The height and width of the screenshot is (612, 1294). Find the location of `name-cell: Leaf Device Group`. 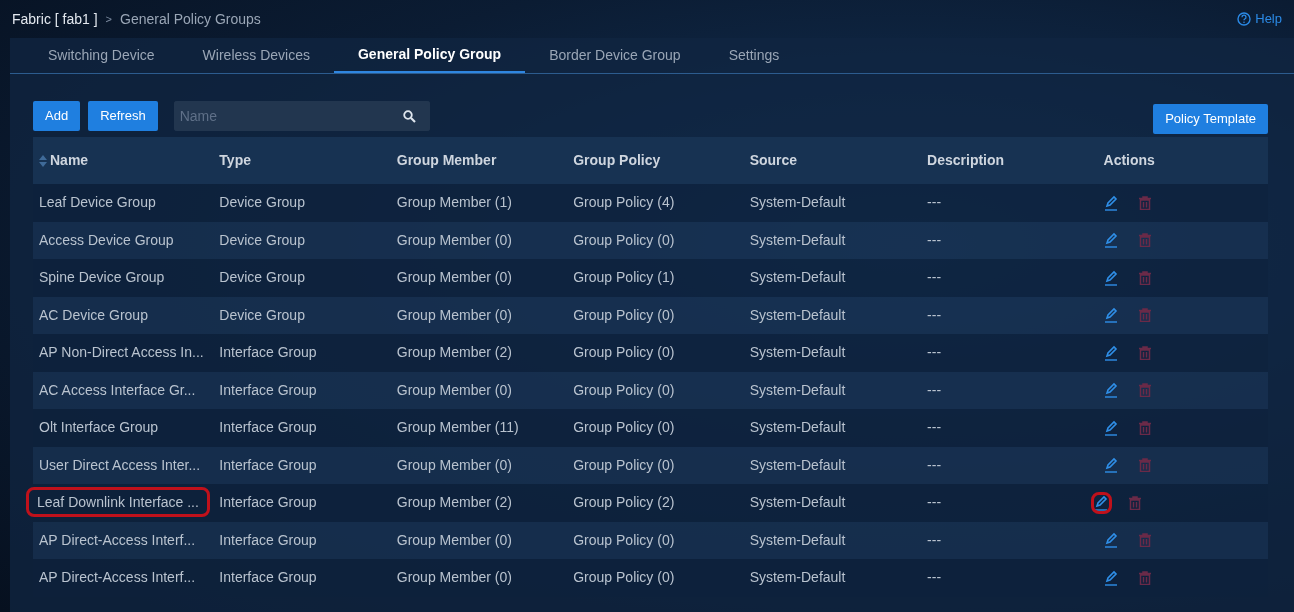

name-cell: Leaf Device Group is located at coordinates (123, 203).